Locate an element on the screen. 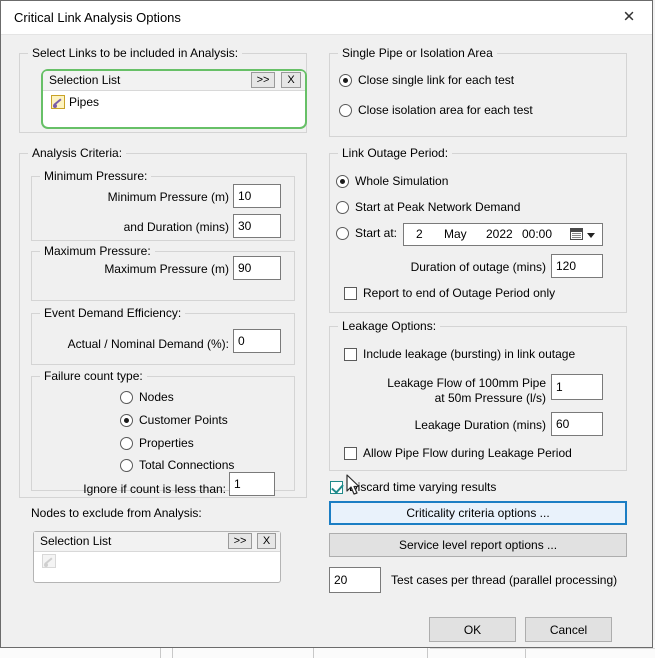 The image size is (655, 658). leakage-duration-label: Leakage Duration (mins) is located at coordinates (480, 425).